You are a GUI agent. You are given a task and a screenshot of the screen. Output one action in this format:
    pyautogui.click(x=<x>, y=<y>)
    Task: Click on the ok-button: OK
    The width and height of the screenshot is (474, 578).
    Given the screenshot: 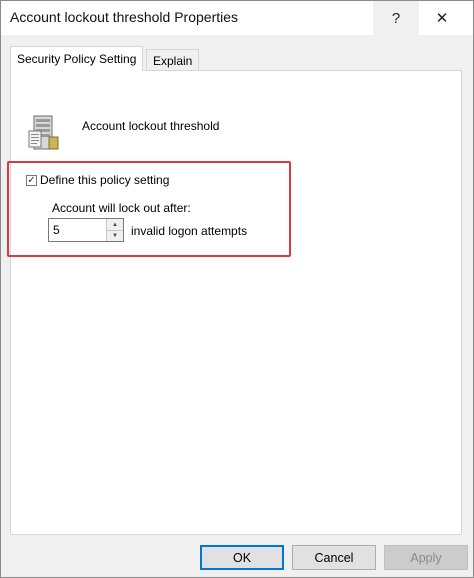 What is the action you would take?
    pyautogui.click(x=242, y=557)
    